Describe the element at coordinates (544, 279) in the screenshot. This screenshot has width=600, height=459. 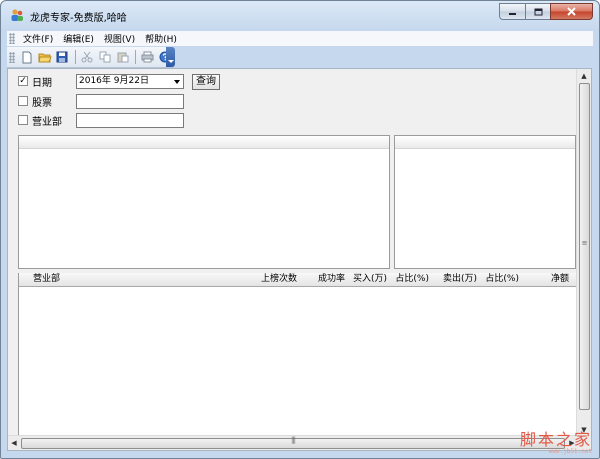
I see `column-header-net: 净额` at that location.